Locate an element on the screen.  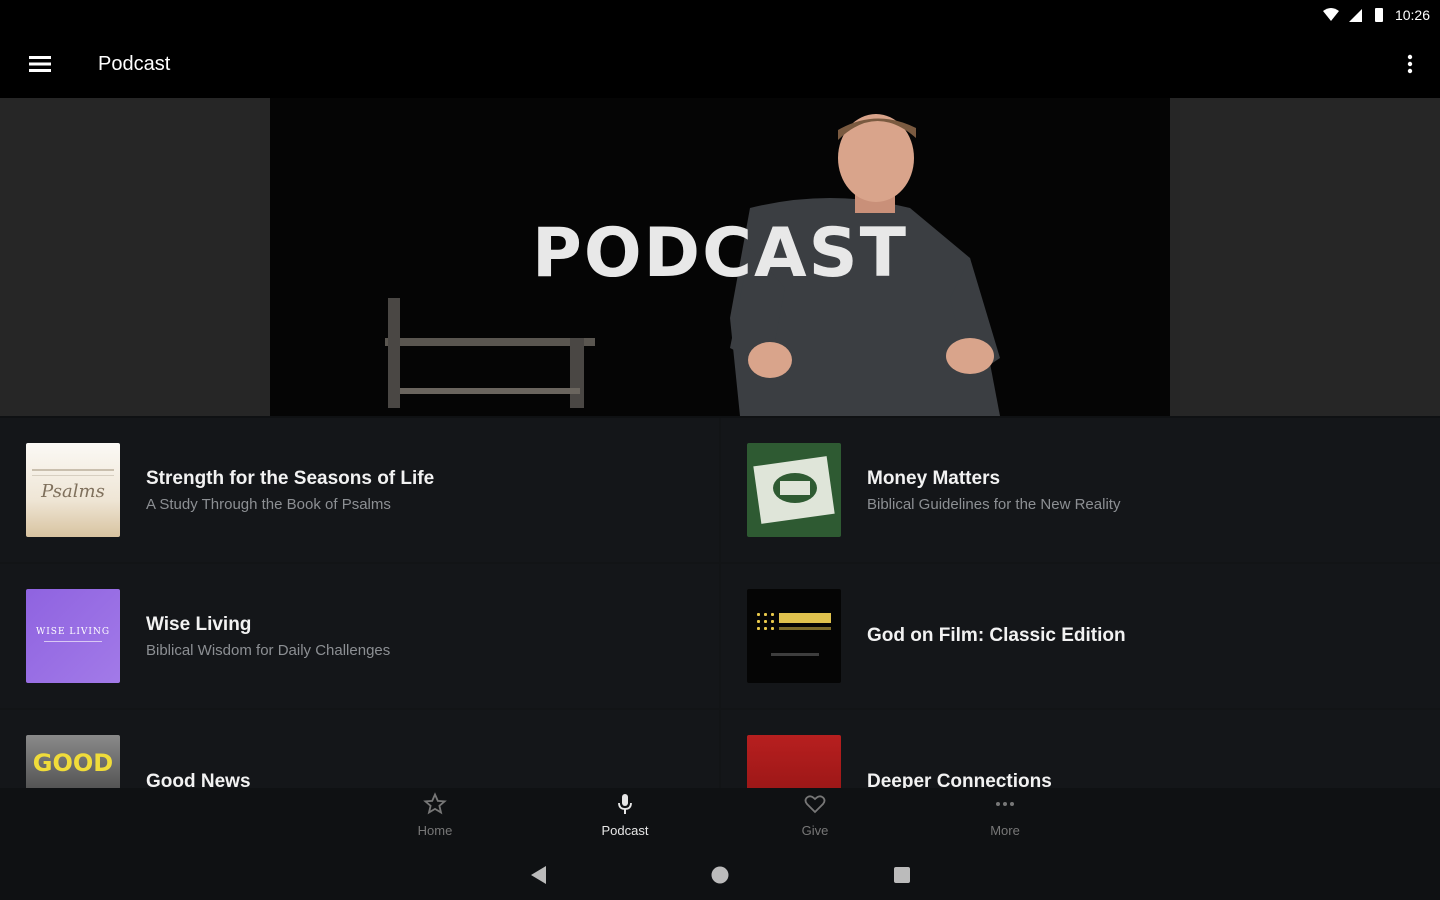
back-button is located at coordinates (538, 875).